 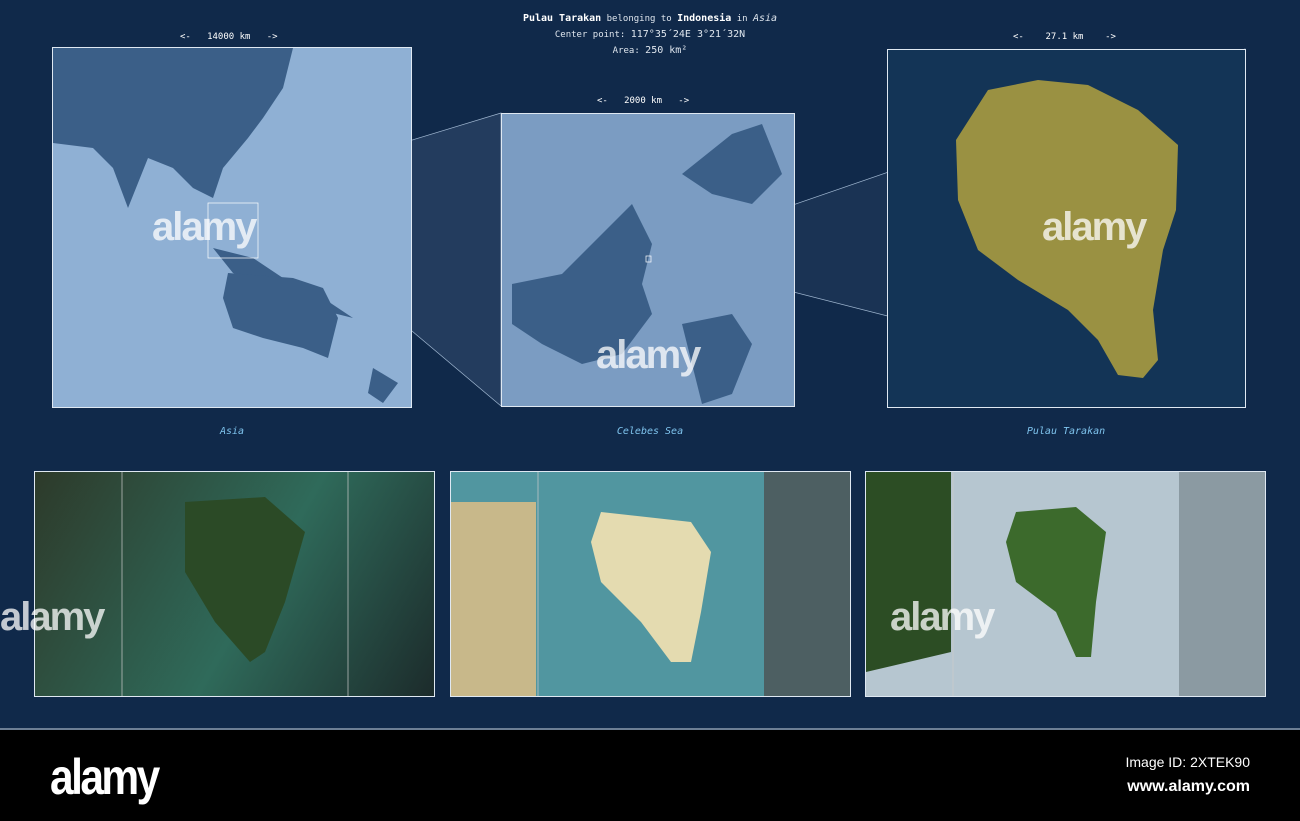 I want to click on image-id: Image ID: 2XTEK90, so click(x=1187, y=762).